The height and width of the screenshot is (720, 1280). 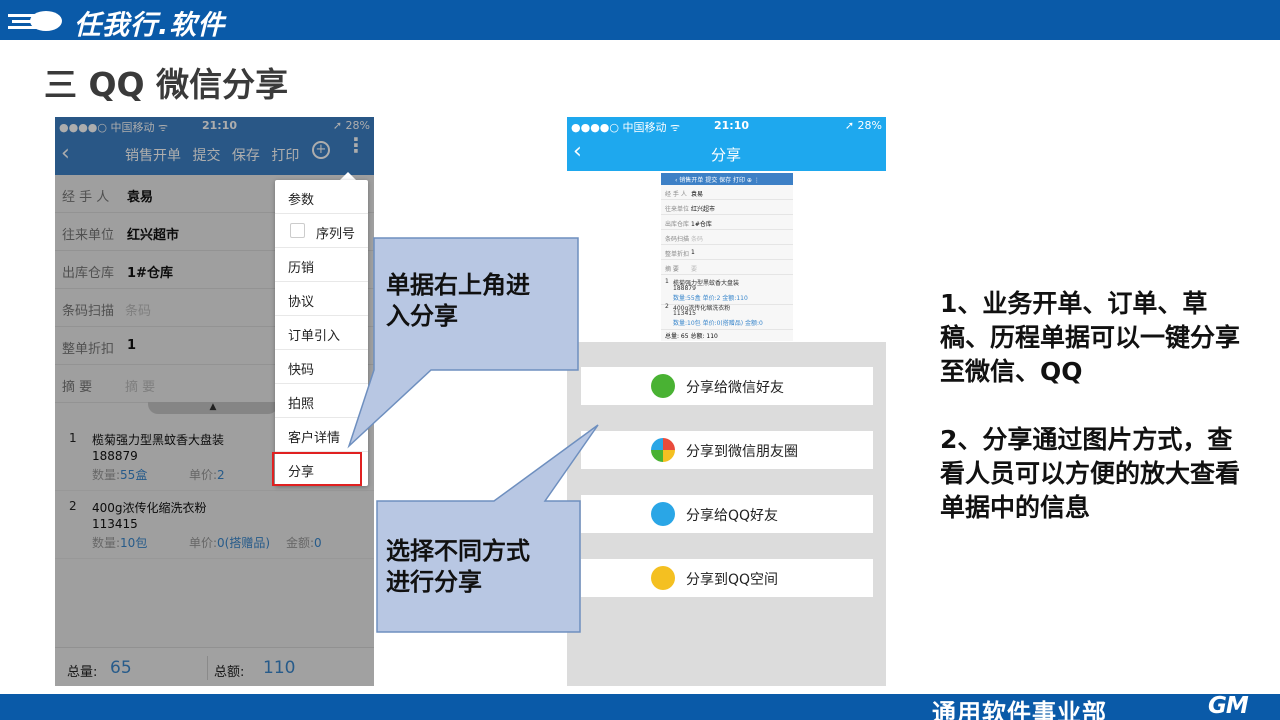 I want to click on more-dropdown-menu: 参数 序列号 历销 协议 订单引入 快码 拍照 客户详情 分享, so click(x=321, y=333).